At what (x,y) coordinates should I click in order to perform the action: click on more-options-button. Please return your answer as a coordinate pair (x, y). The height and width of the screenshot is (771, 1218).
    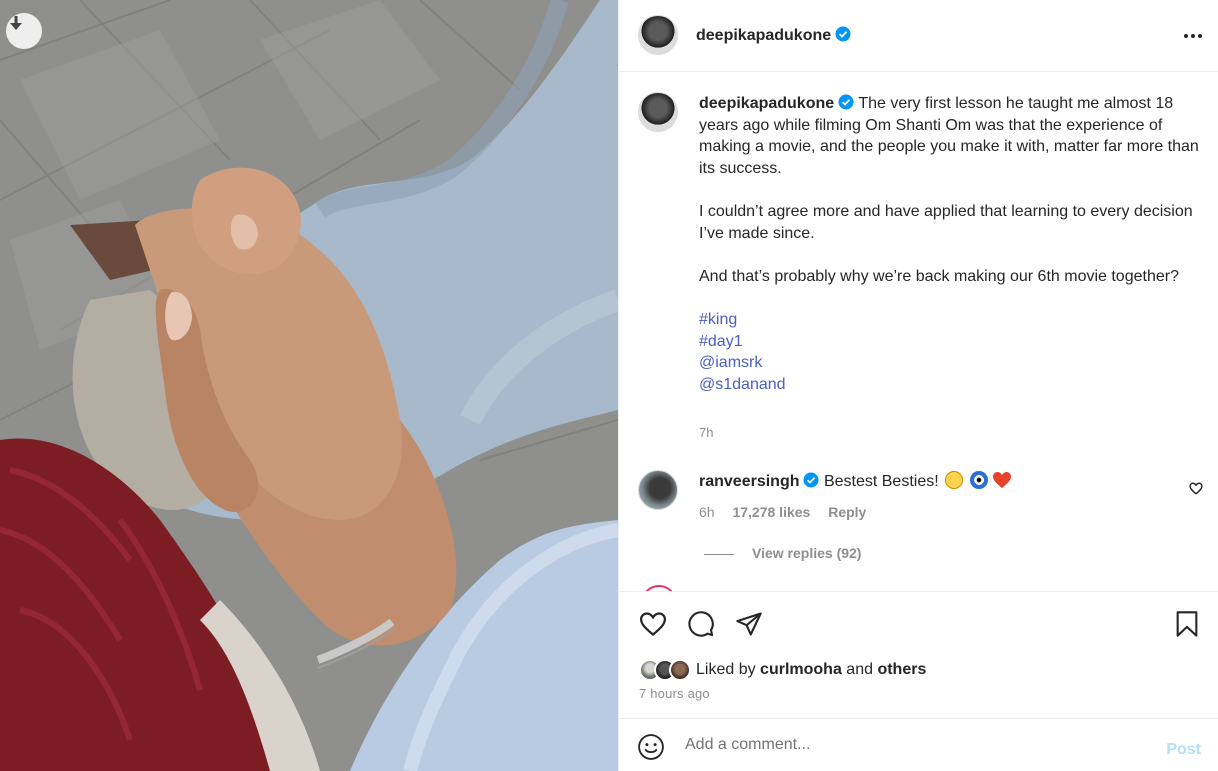
    Looking at the image, I should click on (1193, 36).